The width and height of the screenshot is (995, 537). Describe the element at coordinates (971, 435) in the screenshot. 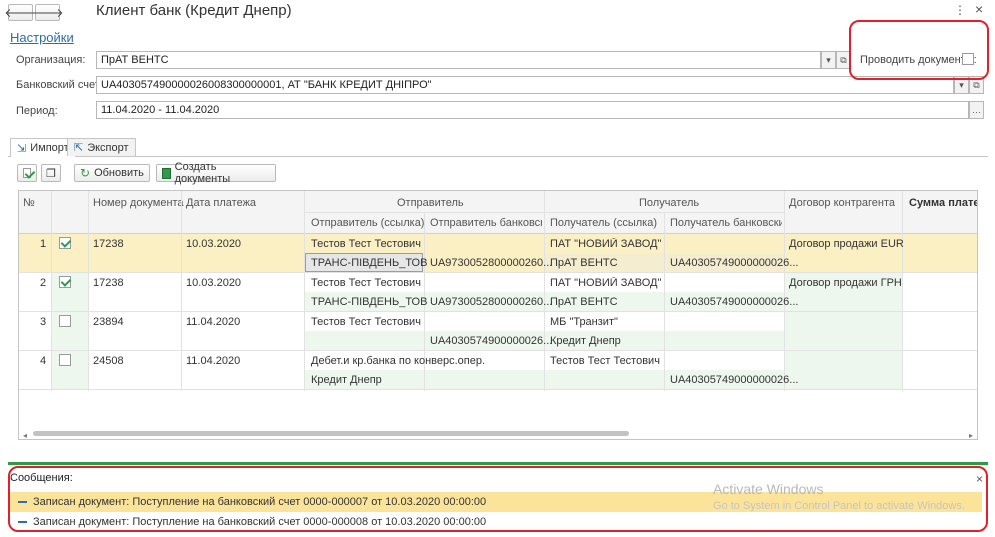

I see `scroll-right-icon: ▸` at that location.